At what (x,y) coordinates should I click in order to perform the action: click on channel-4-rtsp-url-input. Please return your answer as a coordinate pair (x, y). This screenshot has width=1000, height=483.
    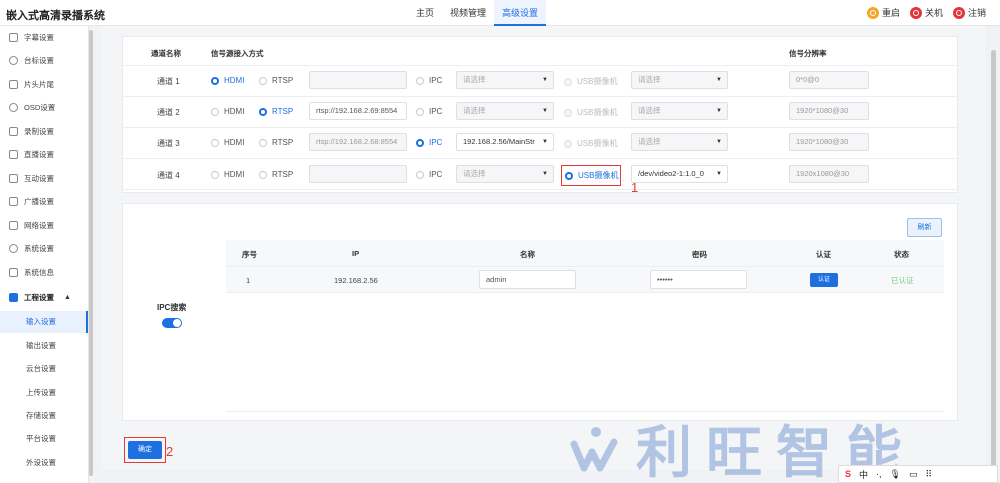
    Looking at the image, I should click on (358, 174).